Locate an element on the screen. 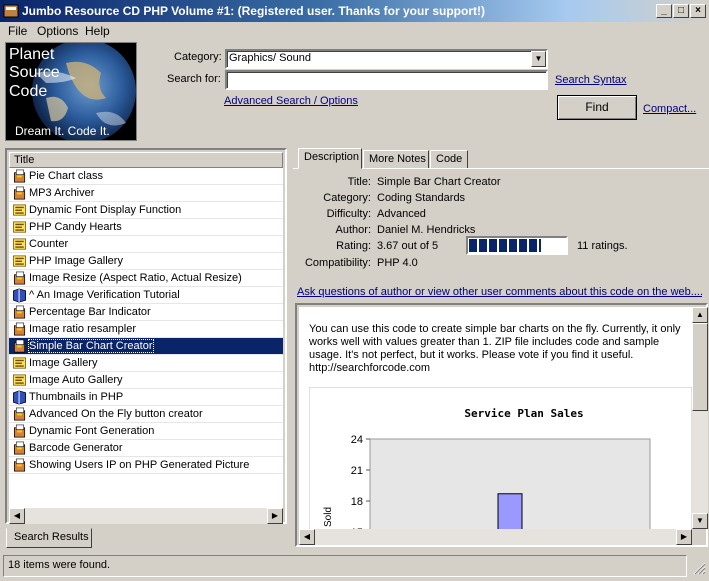 The width and height of the screenshot is (709, 581). list-header-title: Title is located at coordinates (146, 160).